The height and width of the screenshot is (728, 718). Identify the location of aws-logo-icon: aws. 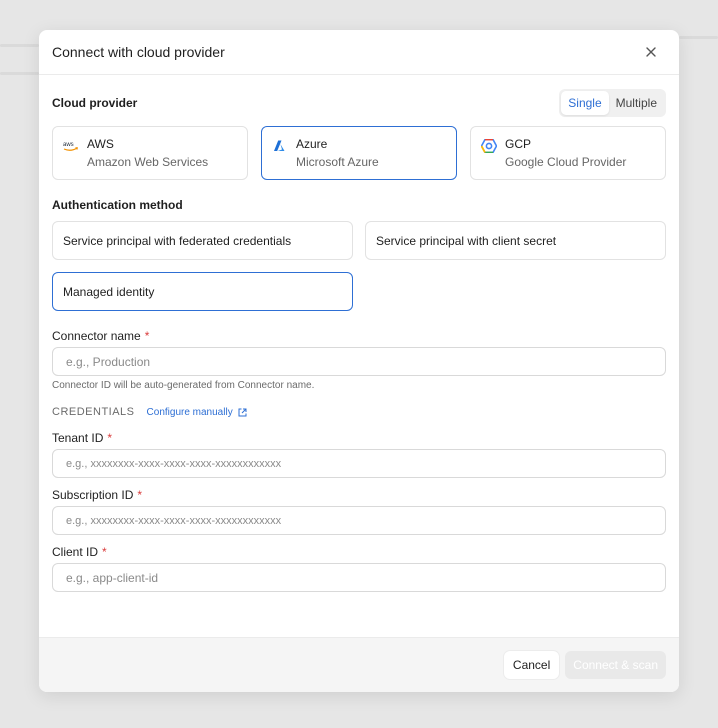
(71, 146).